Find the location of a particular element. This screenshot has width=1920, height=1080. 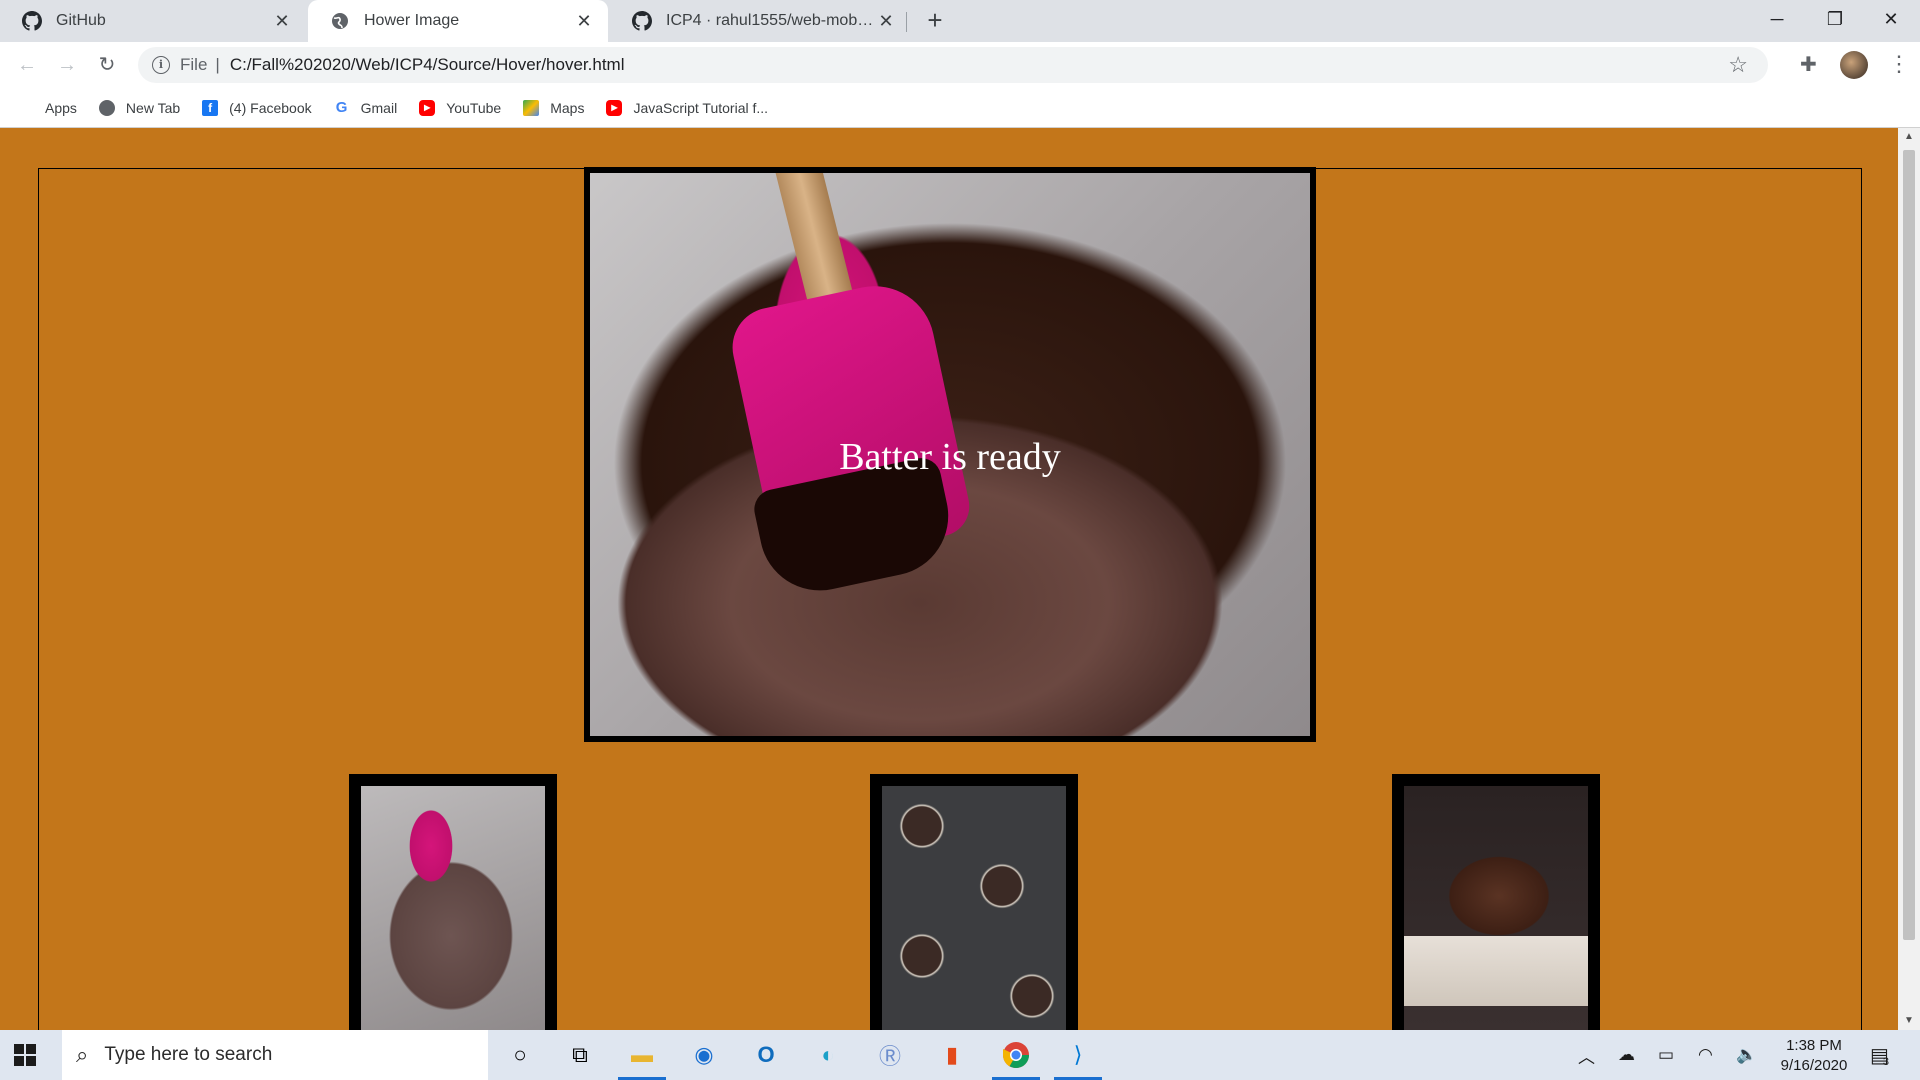

new-tab-button: + is located at coordinates (935, 21).